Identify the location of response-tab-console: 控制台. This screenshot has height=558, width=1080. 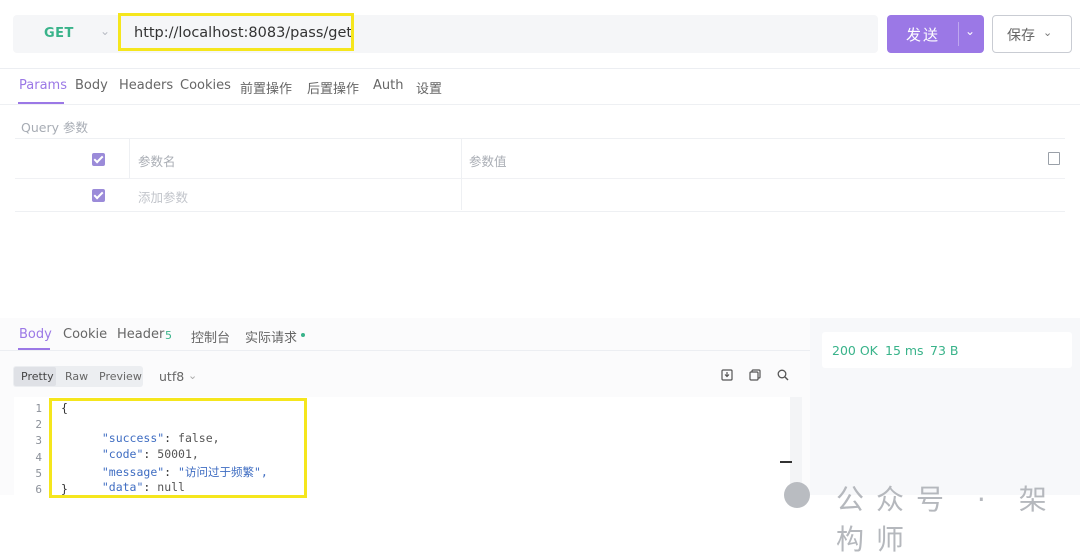
(210, 336).